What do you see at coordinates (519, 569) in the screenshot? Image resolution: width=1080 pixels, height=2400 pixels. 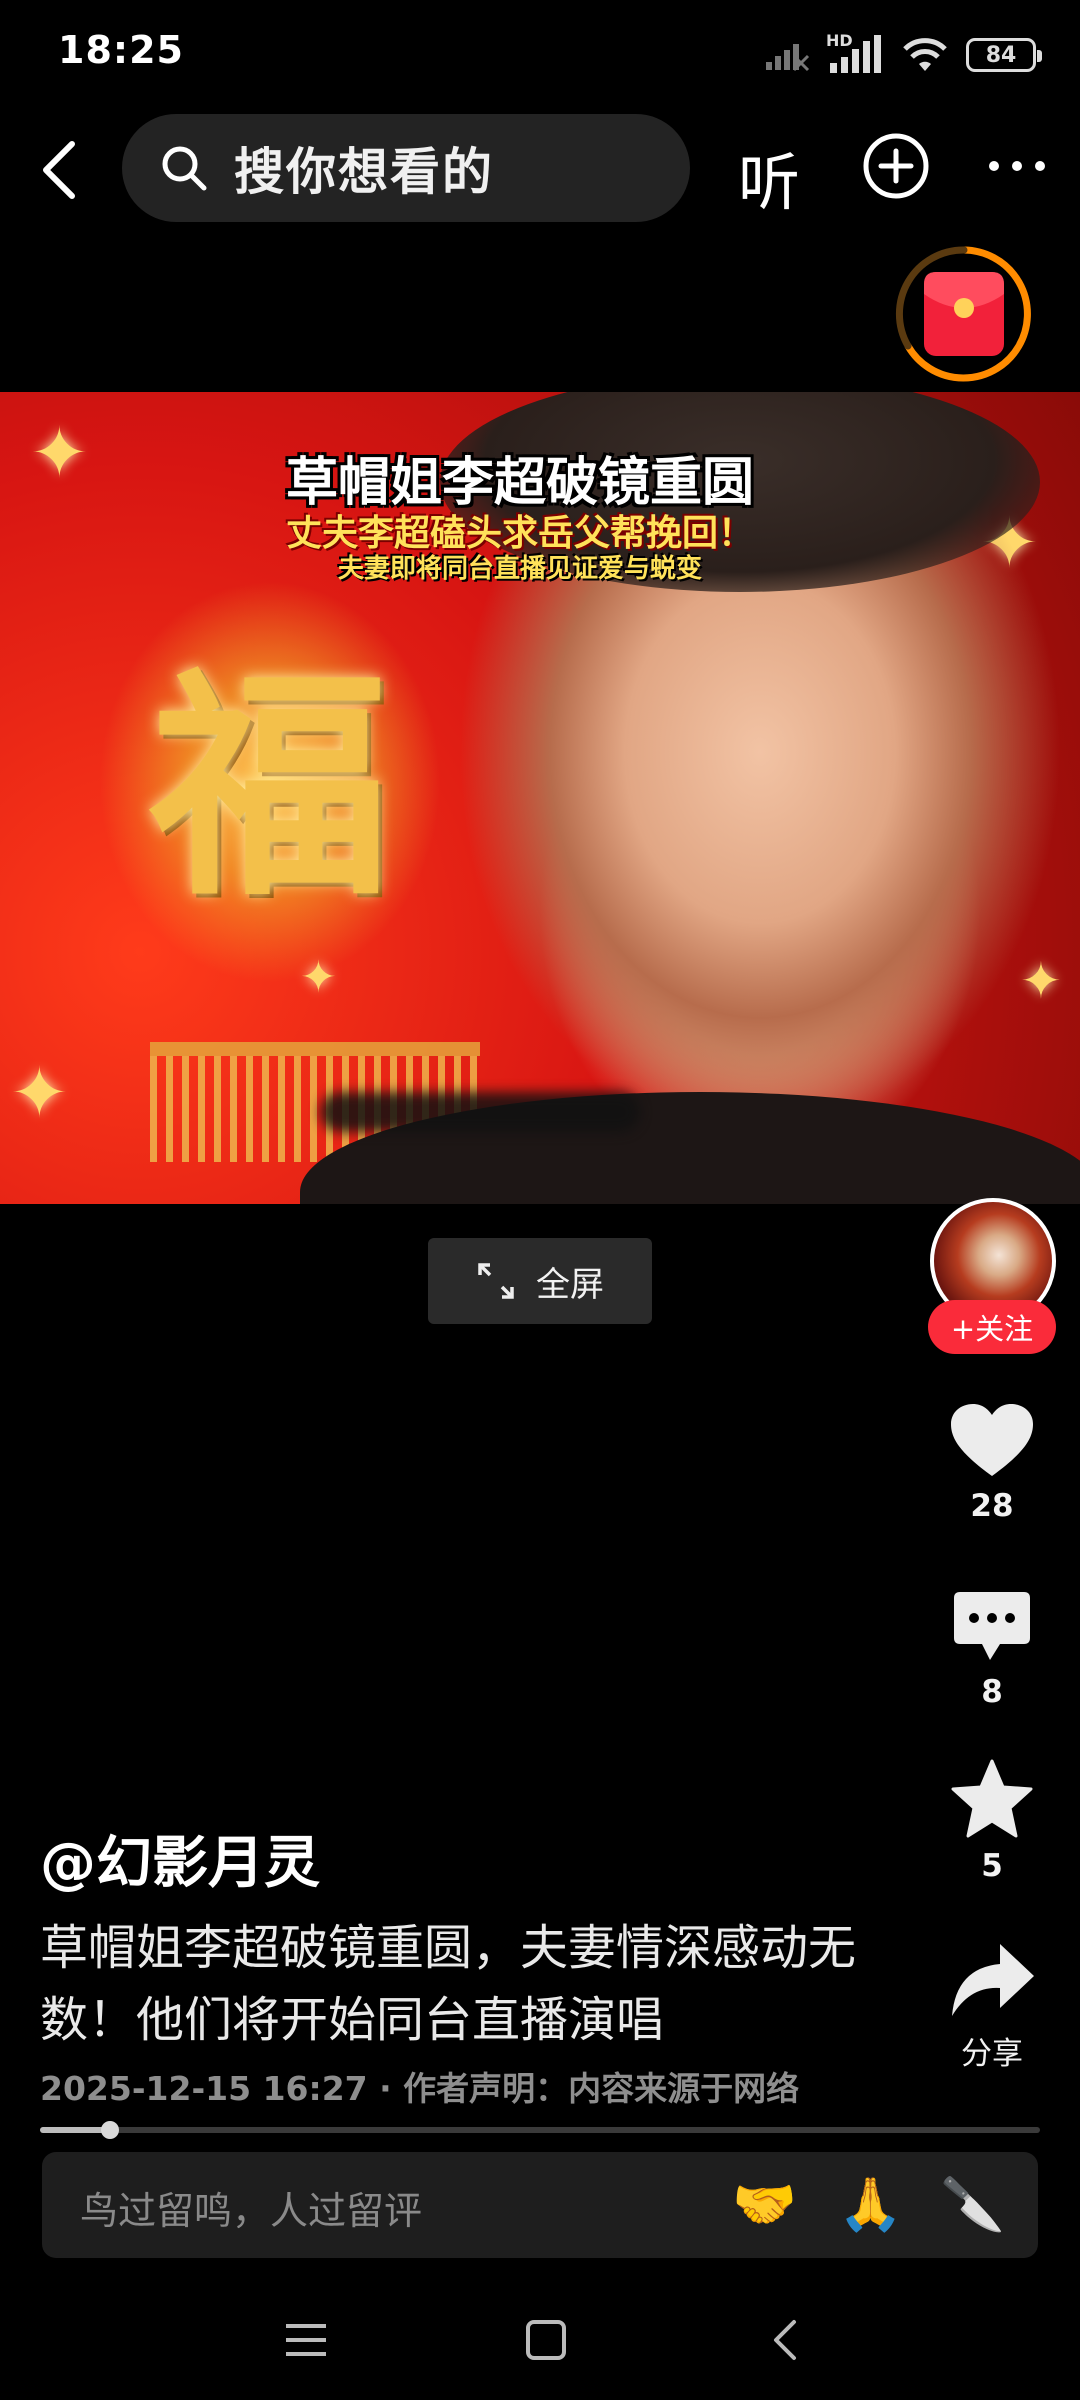 I see `video-overlay-caption: 夫妻即将同台直播见证爱与蜕变` at bounding box center [519, 569].